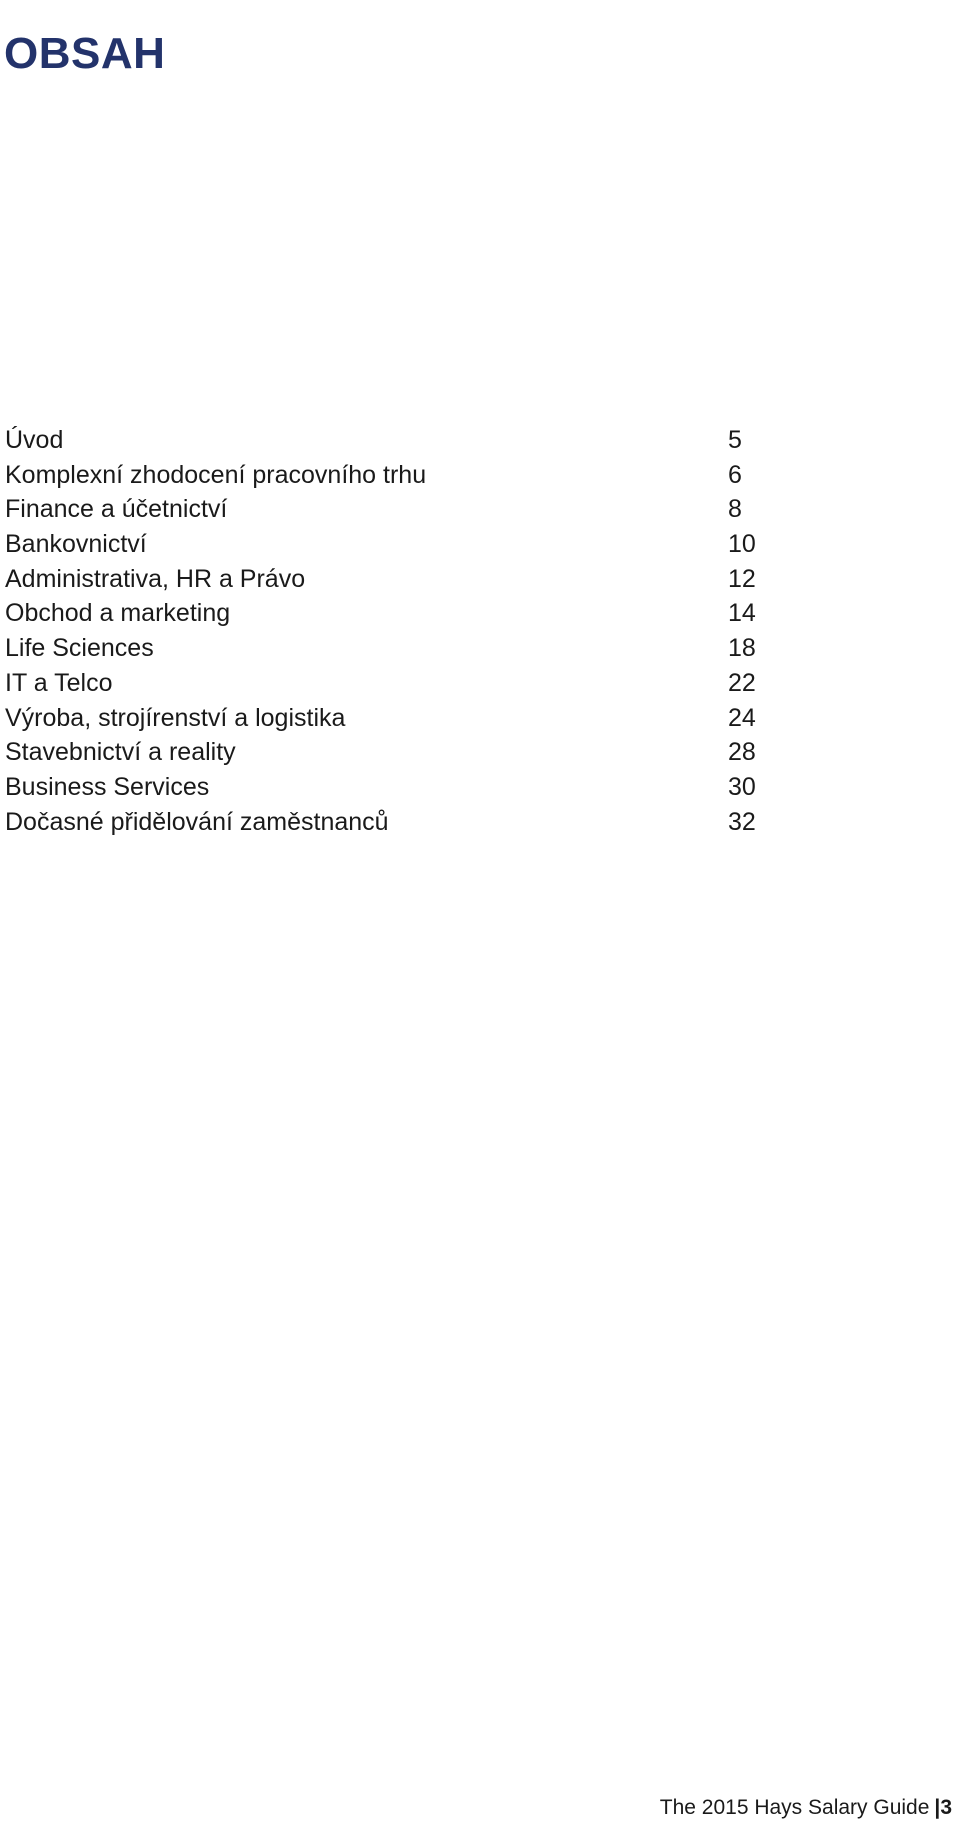  What do you see at coordinates (34, 440) in the screenshot?
I see `toc-entry-label: Úvod` at bounding box center [34, 440].